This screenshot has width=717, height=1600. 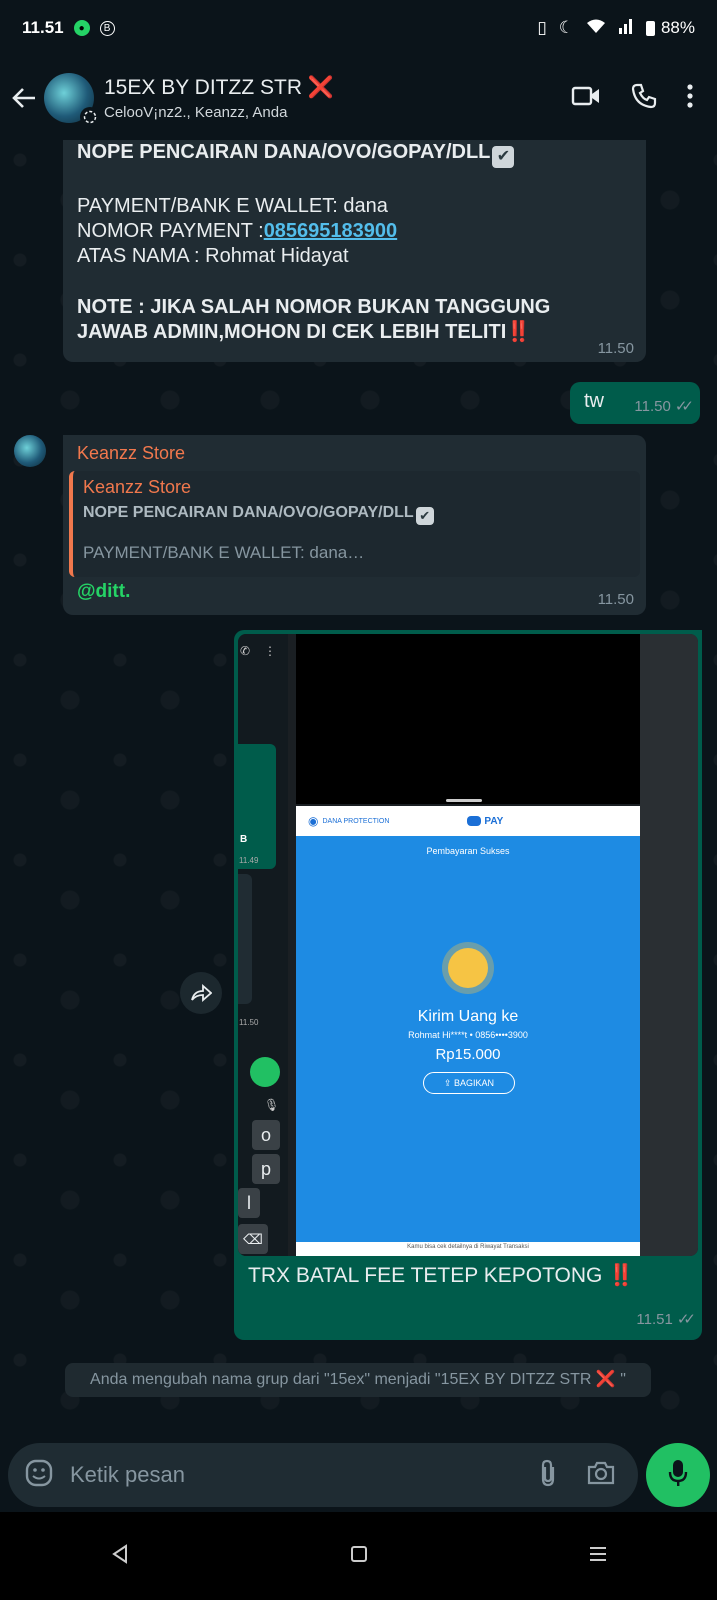 What do you see at coordinates (253, 1239) in the screenshot?
I see `backspace-key-icon: ⌫` at bounding box center [253, 1239].